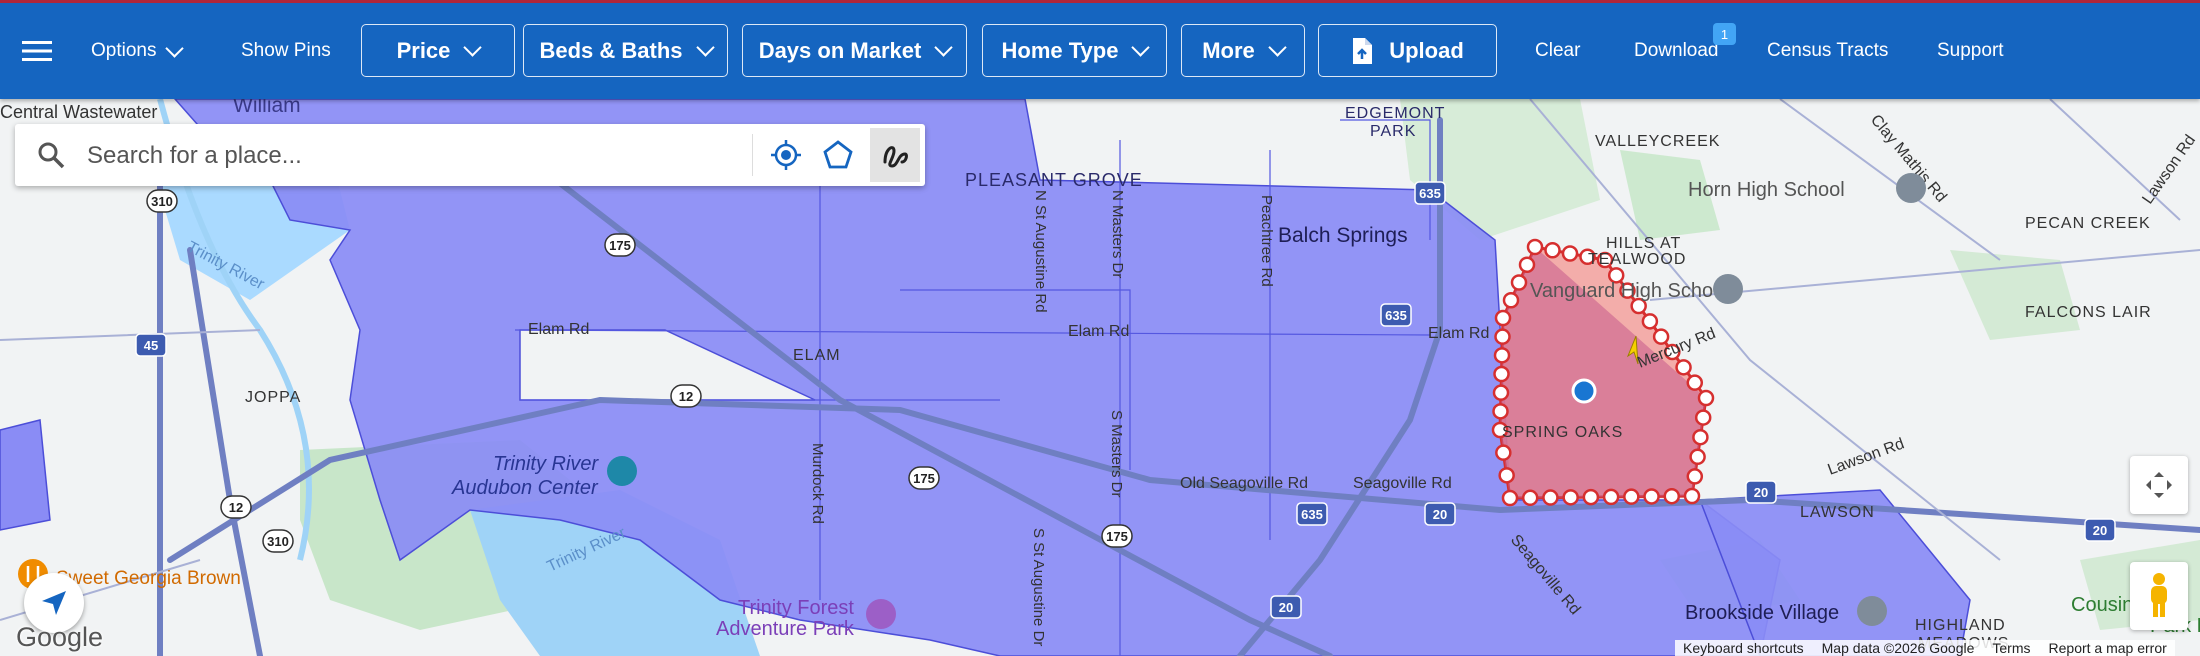  What do you see at coordinates (51, 155) in the screenshot?
I see `search-icon` at bounding box center [51, 155].